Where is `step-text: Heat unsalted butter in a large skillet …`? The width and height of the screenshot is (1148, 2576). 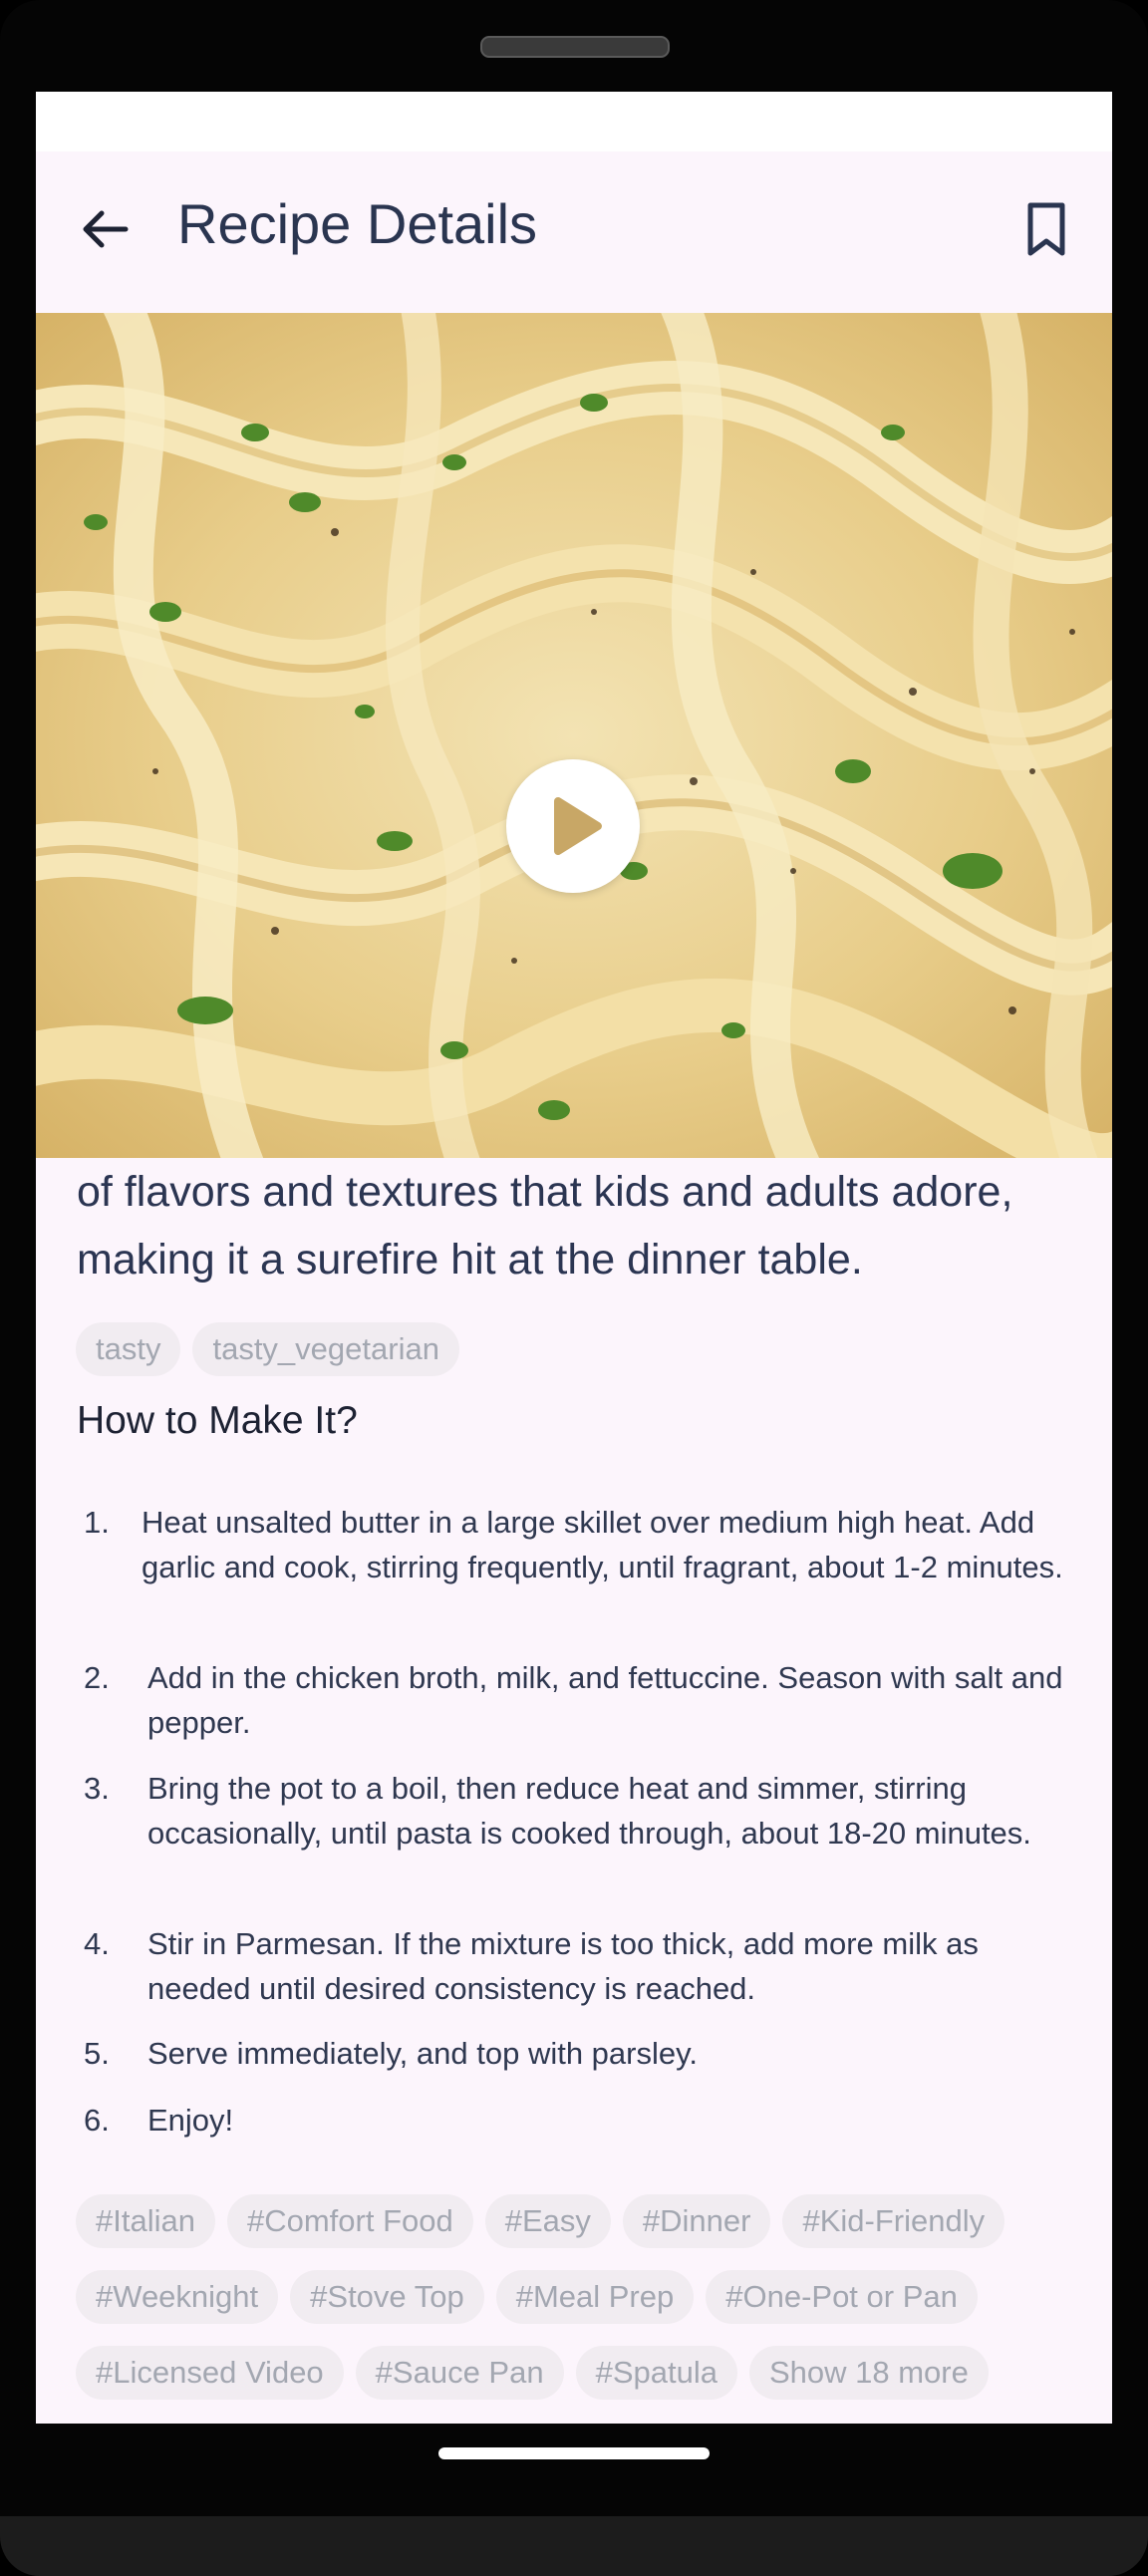 step-text: Heat unsalted butter in a large skillet … is located at coordinates (602, 1544).